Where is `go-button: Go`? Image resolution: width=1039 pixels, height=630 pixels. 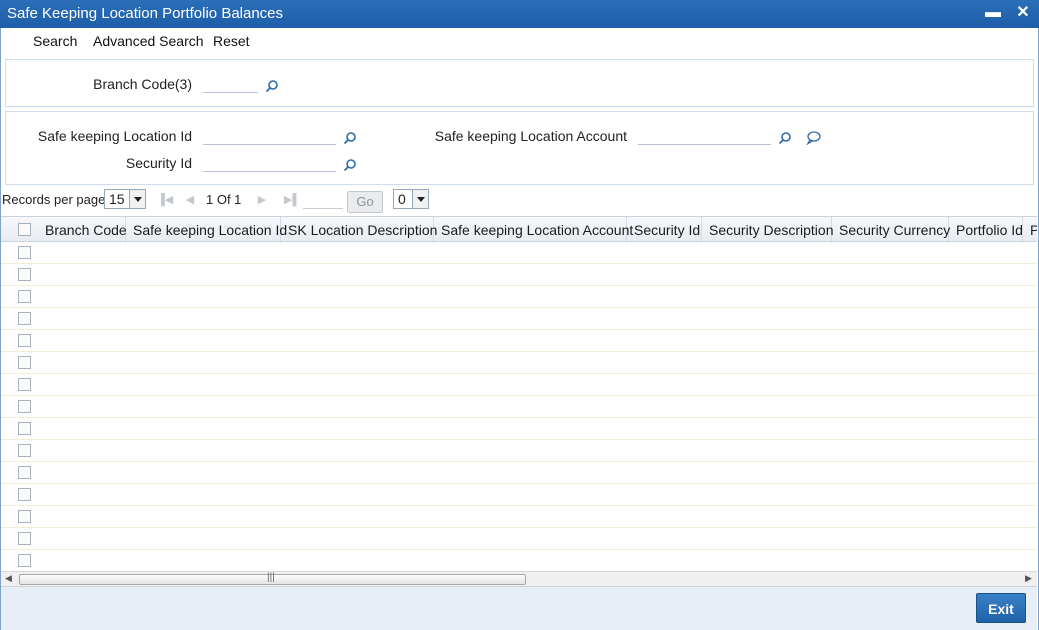
go-button: Go is located at coordinates (365, 202).